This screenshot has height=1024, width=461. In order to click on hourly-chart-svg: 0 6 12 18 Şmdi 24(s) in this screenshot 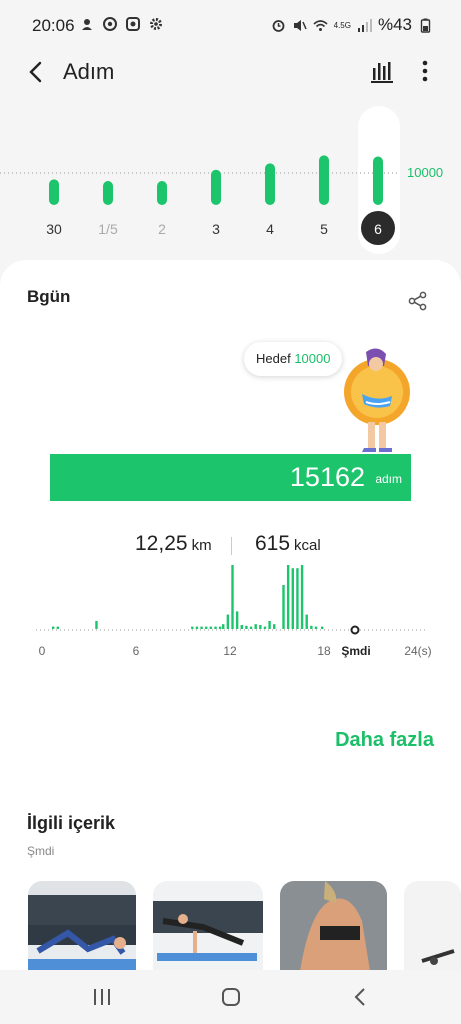, I will do `click(234, 611)`.